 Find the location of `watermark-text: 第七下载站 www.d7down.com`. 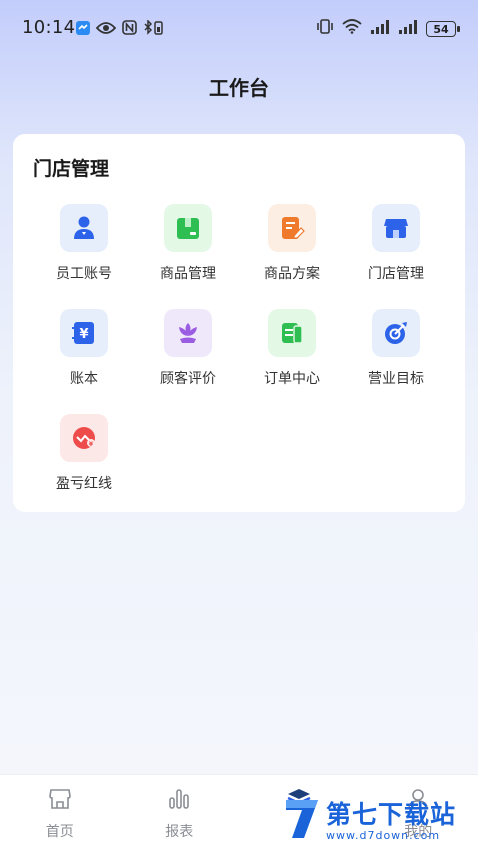

watermark-text: 第七下载站 www.d7down.com is located at coordinates (391, 821).